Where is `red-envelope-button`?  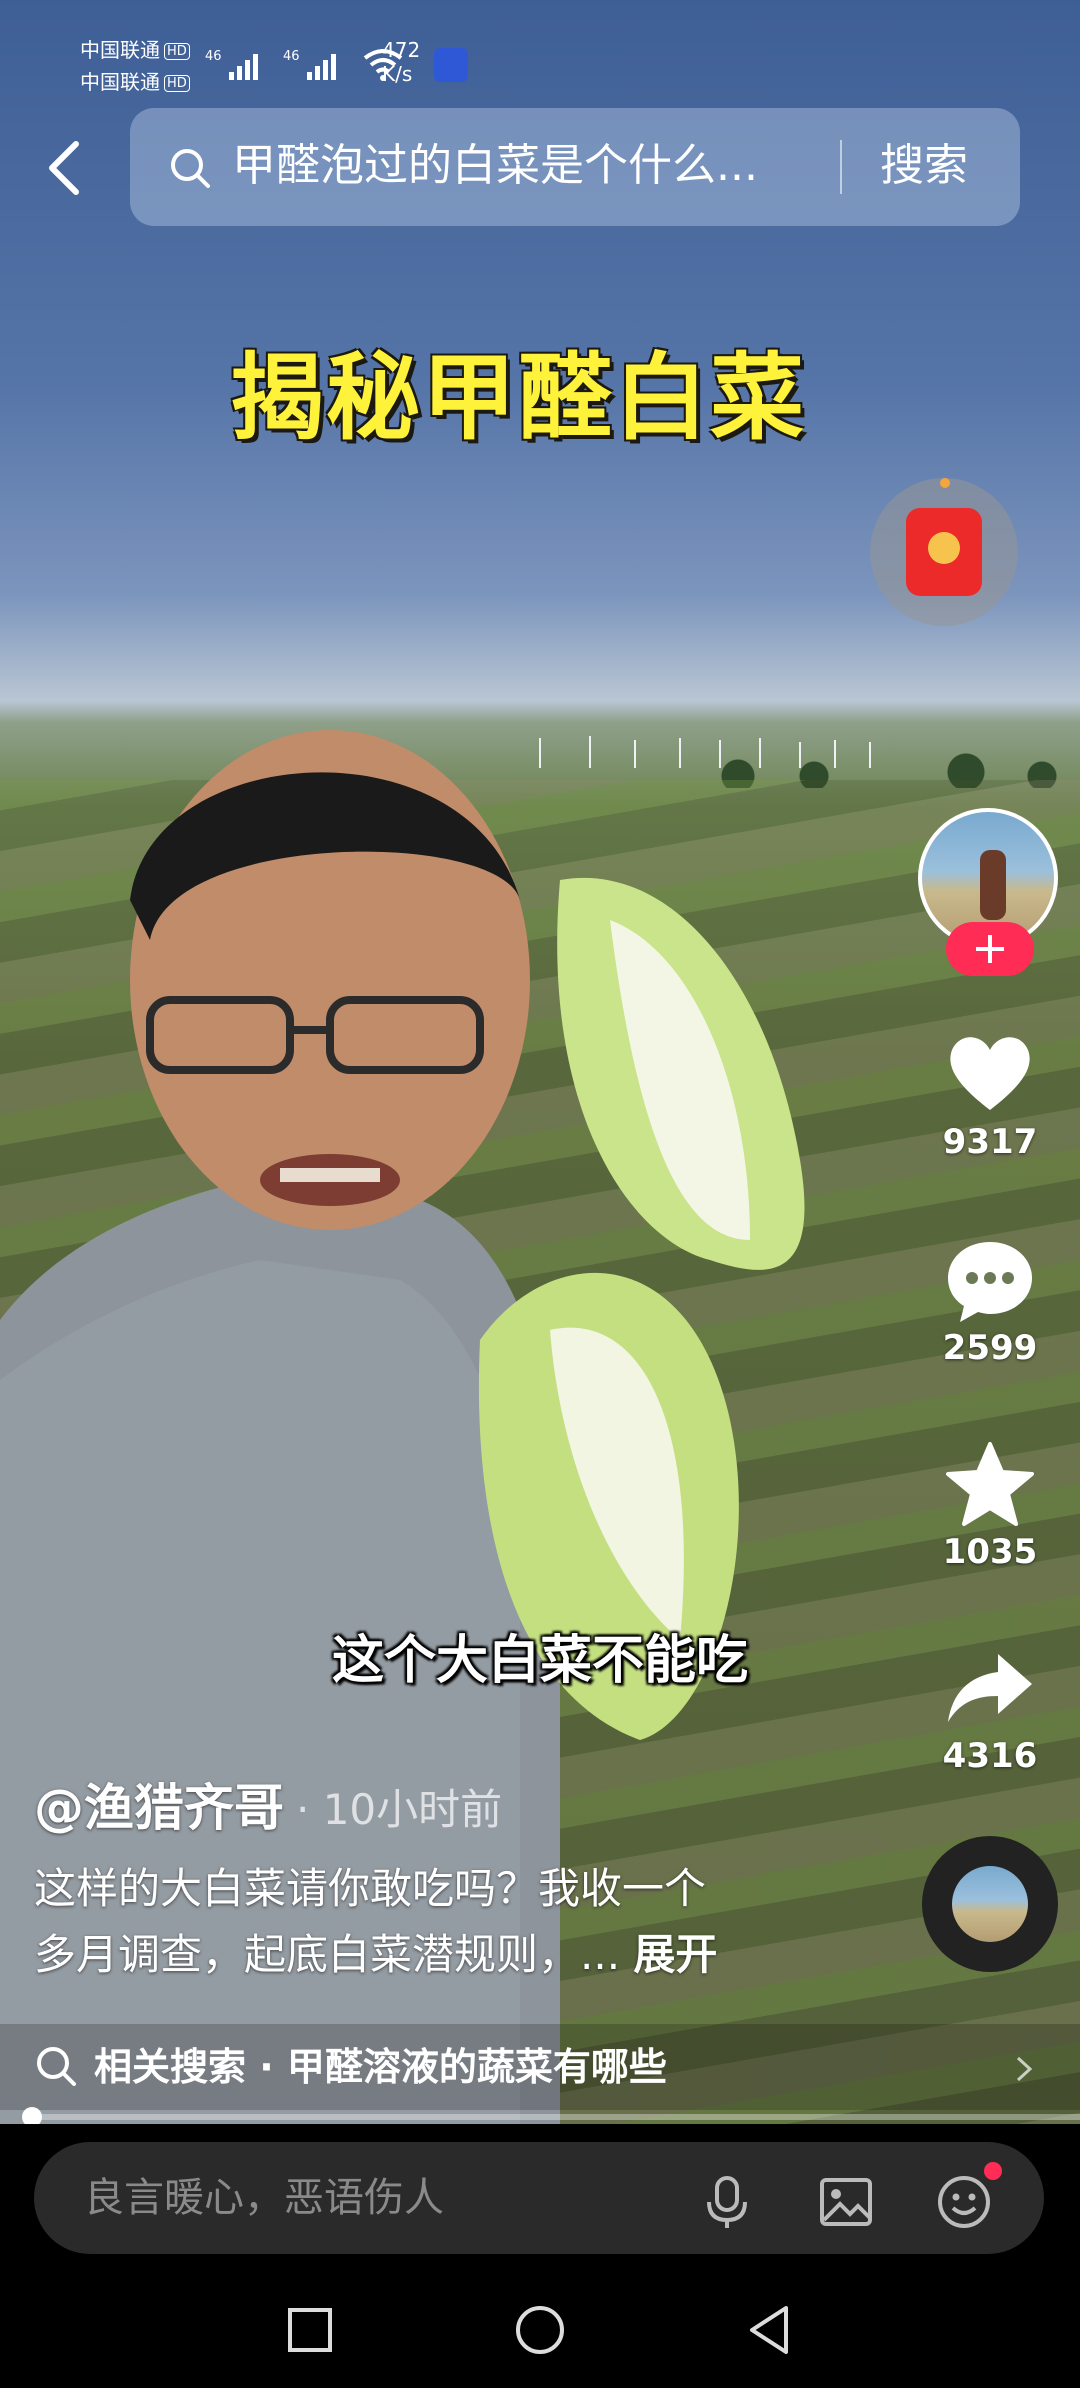 red-envelope-button is located at coordinates (944, 552).